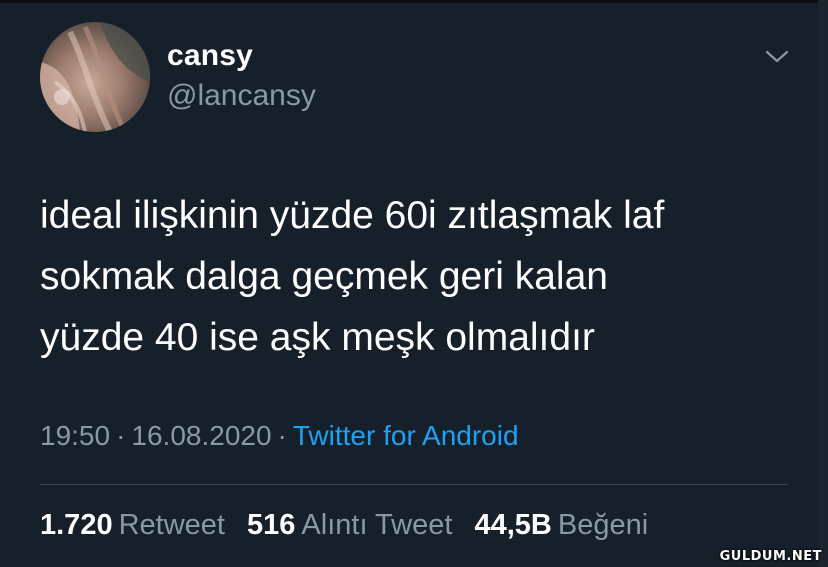  Describe the element at coordinates (75, 435) in the screenshot. I see `tweet-time: 19:50` at that location.